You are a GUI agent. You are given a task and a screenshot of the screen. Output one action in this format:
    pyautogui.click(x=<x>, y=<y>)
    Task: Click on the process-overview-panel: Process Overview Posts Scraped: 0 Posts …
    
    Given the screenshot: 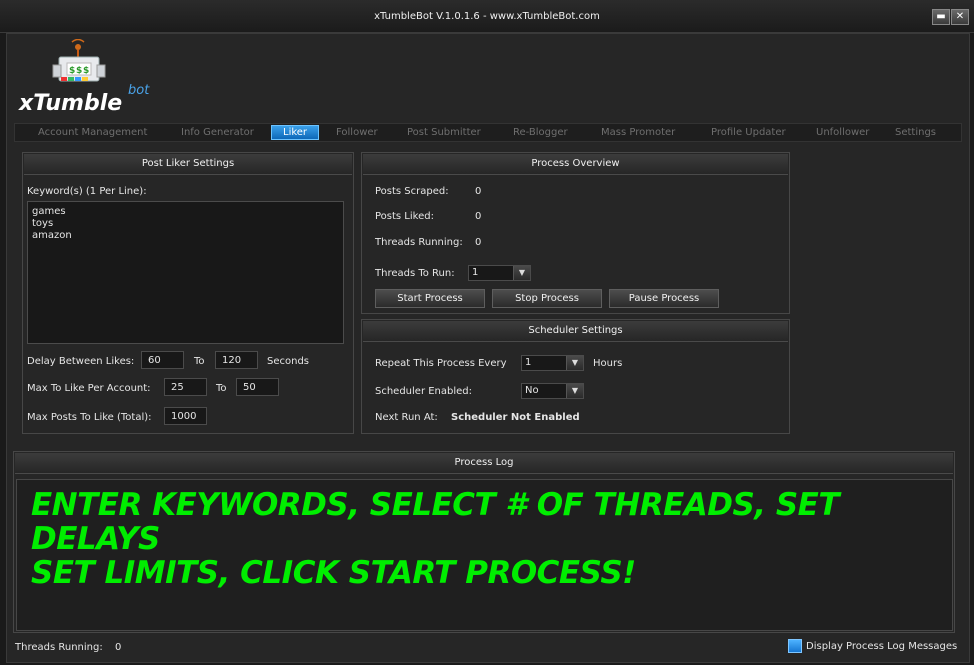 What is the action you would take?
    pyautogui.click(x=575, y=233)
    